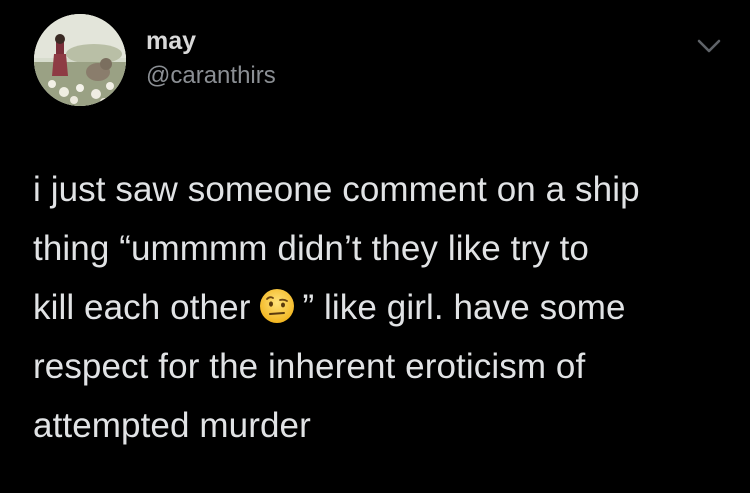 Image resolution: width=750 pixels, height=493 pixels. What do you see at coordinates (309, 366) in the screenshot?
I see `tweet-line: respect for the inherent eroticism of` at bounding box center [309, 366].